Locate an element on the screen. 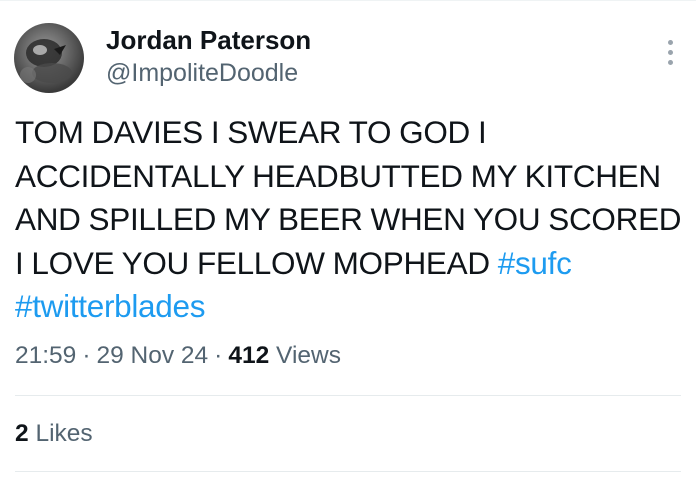 The image size is (696, 479). top-divider is located at coordinates (348, 0).